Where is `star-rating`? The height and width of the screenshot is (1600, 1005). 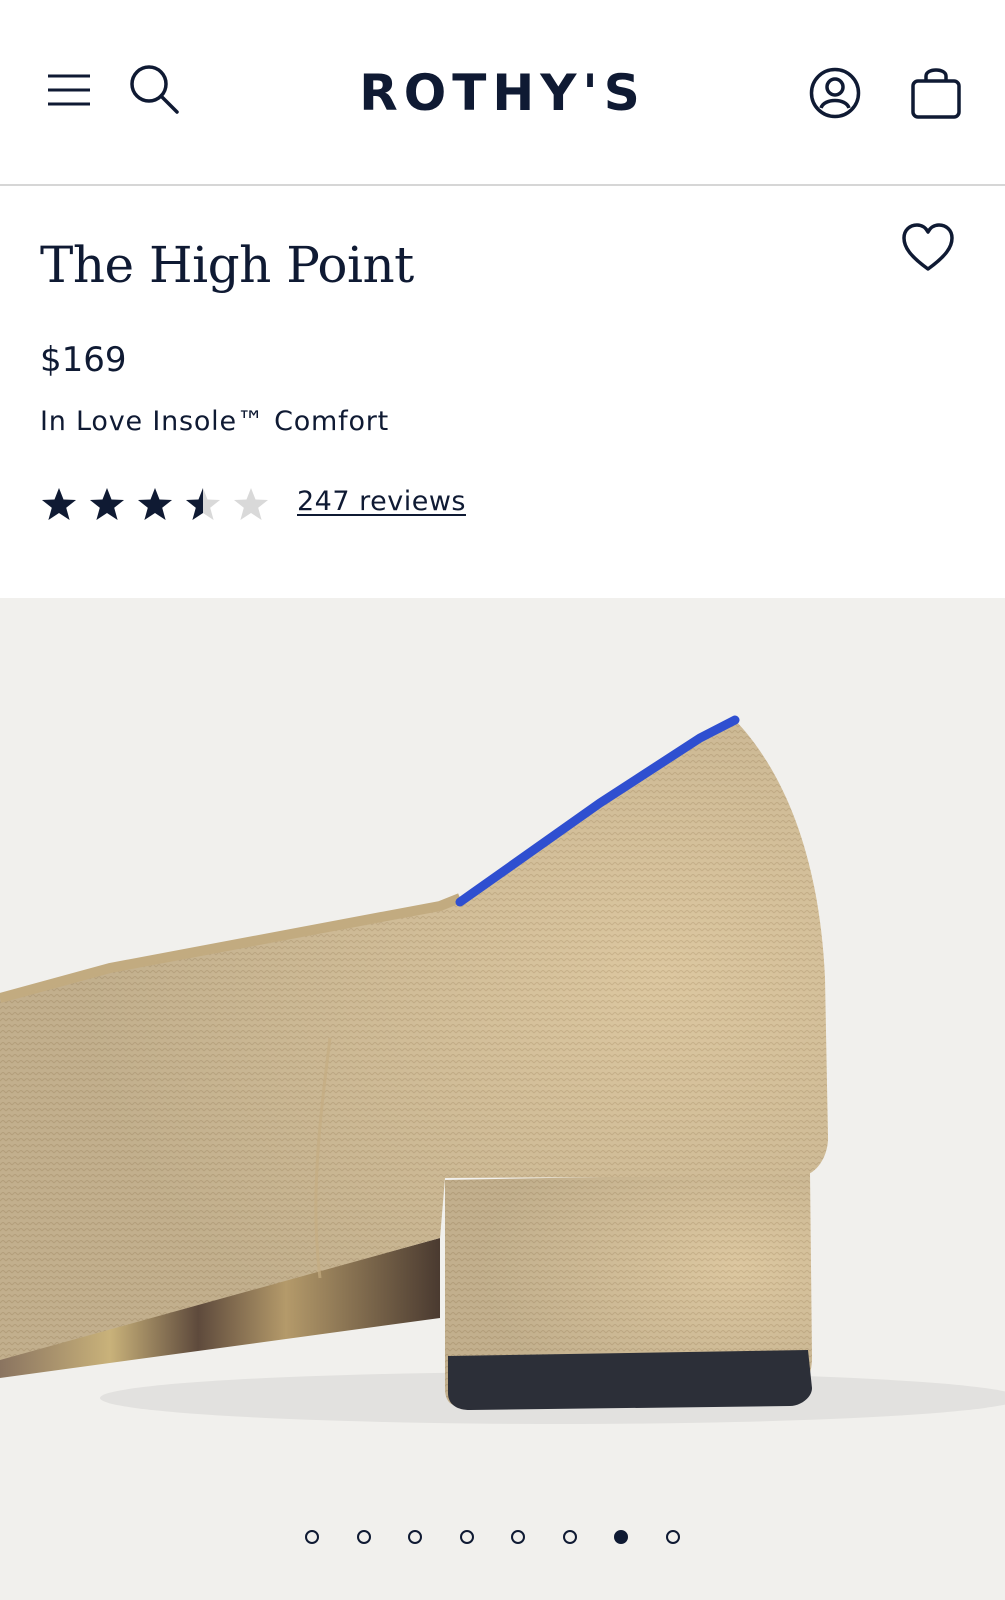
star-rating is located at coordinates (165, 506).